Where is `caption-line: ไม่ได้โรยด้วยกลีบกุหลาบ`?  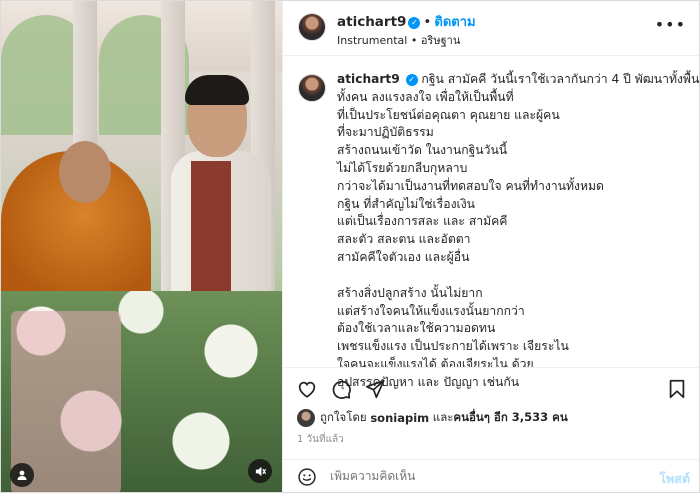 caption-line: ไม่ได้โรยด้วยกลีบกุหลาบ is located at coordinates (402, 167).